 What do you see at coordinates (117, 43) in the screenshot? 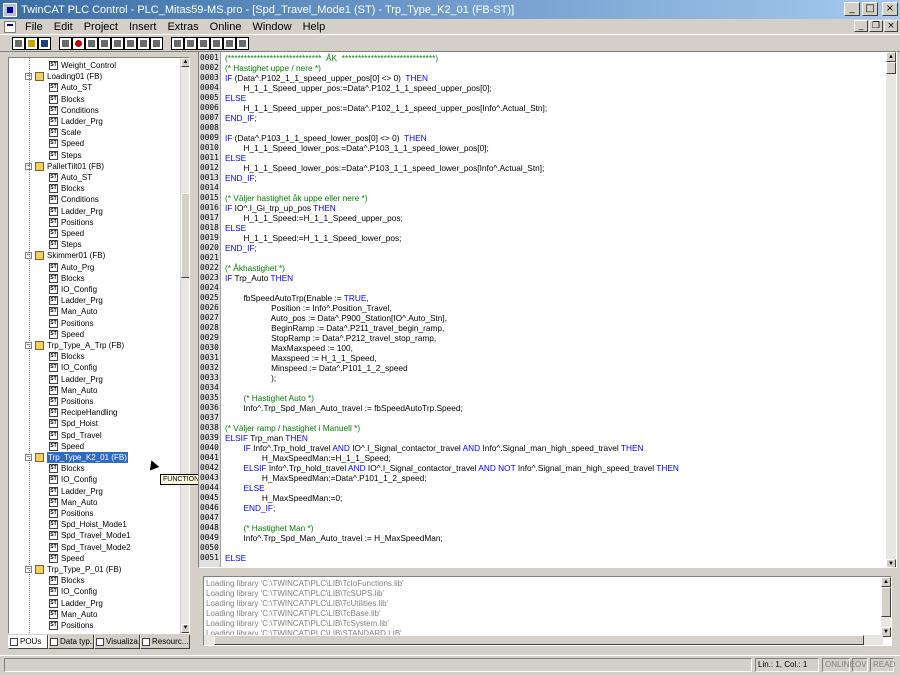
I see `step-in-icon` at bounding box center [117, 43].